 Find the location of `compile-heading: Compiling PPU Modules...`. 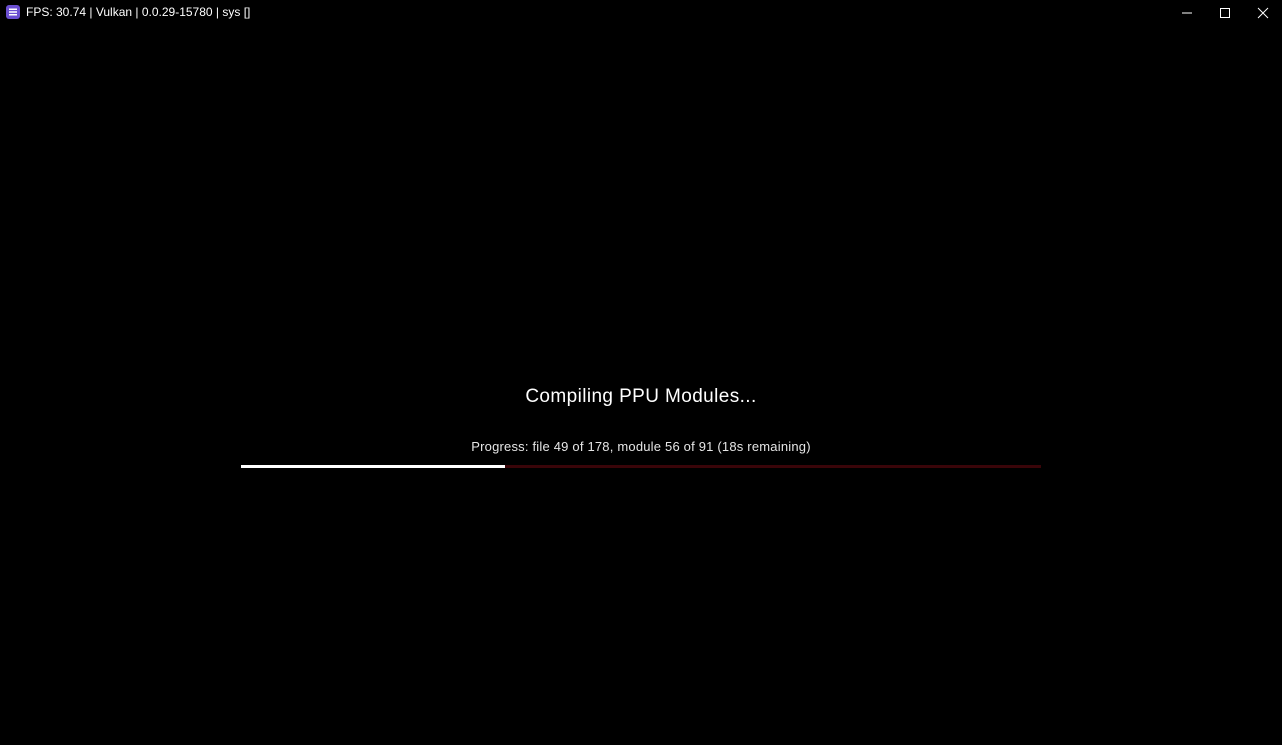

compile-heading: Compiling PPU Modules... is located at coordinates (641, 396).